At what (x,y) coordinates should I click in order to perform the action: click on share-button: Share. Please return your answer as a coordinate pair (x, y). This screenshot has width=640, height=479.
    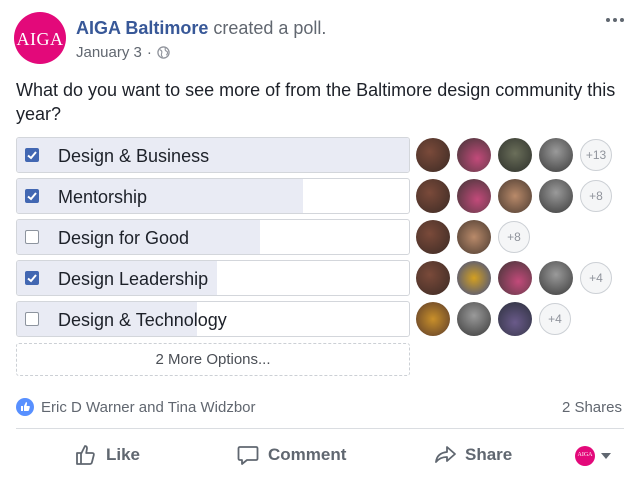
    Looking at the image, I should click on (472, 455).